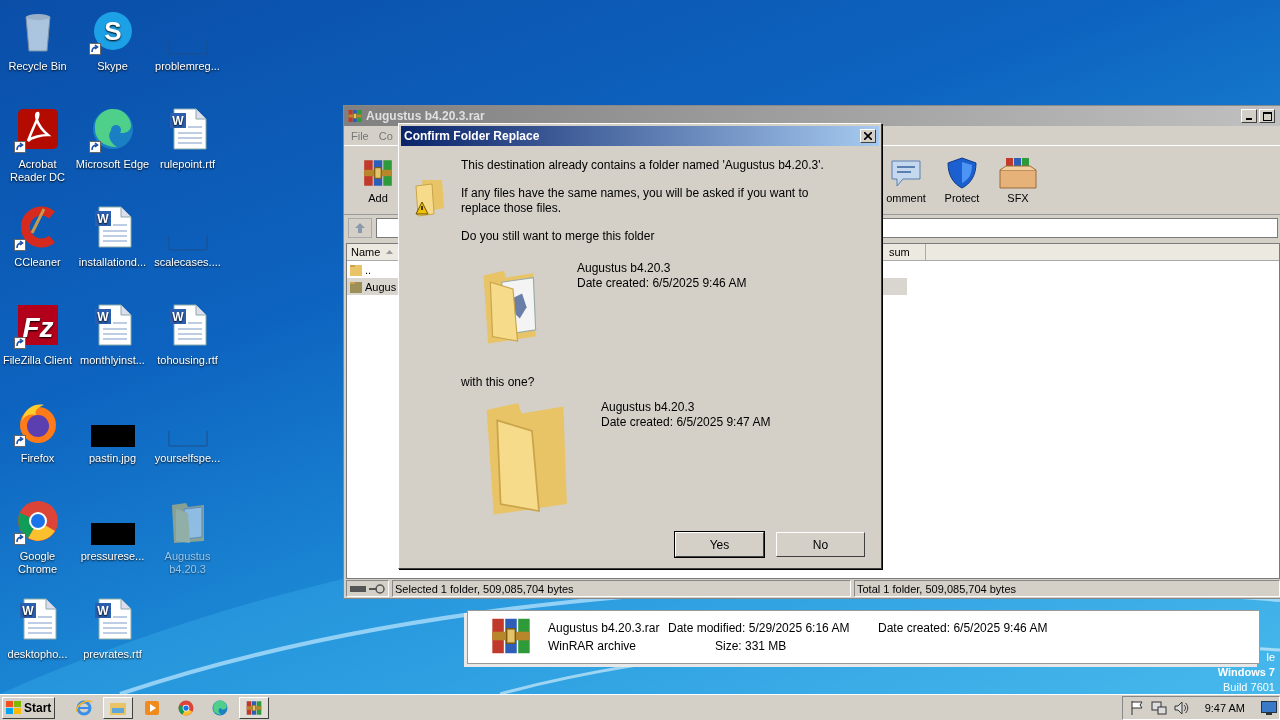 Image resolution: width=1280 pixels, height=720 pixels. Describe the element at coordinates (635, 201) in the screenshot. I see `dialog-message: If any files have the same names, you will be asked if you want to replace those files.` at that location.